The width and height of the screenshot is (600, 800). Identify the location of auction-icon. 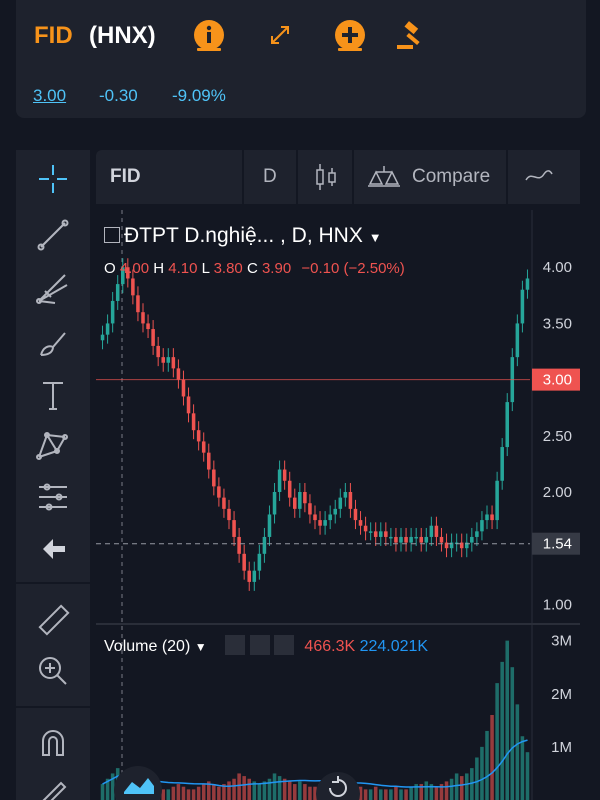
(410, 35).